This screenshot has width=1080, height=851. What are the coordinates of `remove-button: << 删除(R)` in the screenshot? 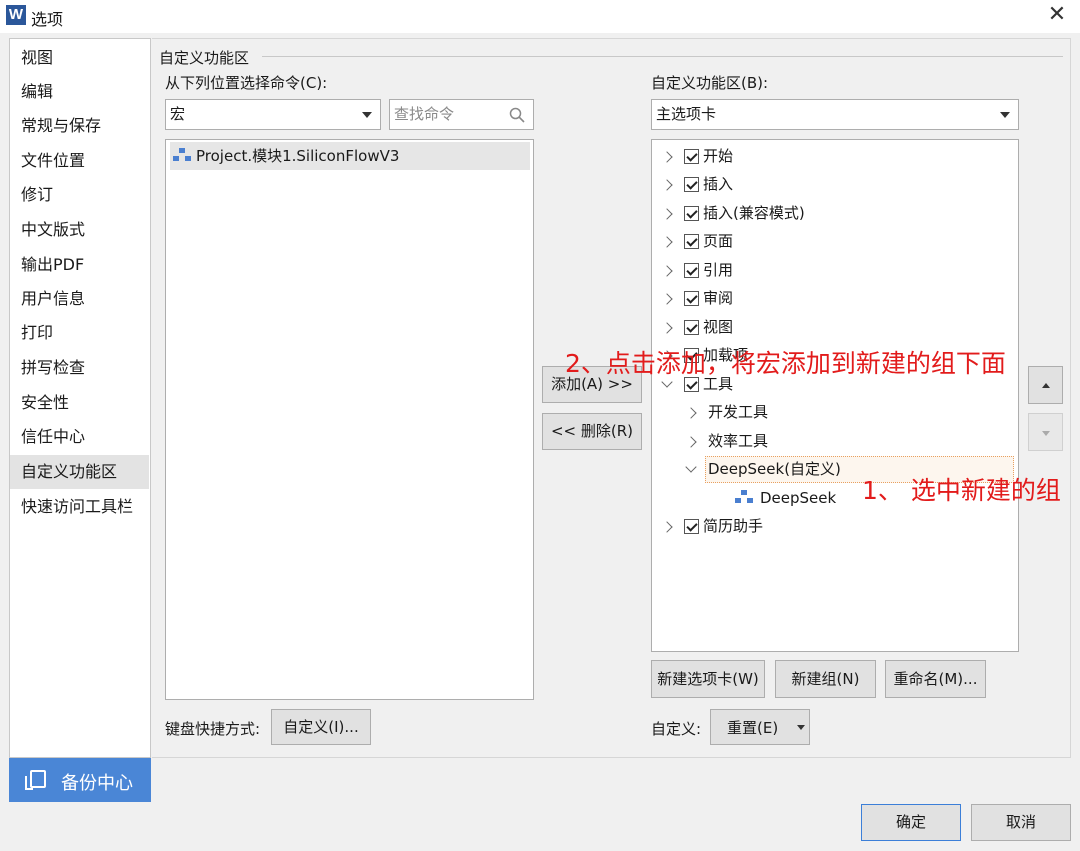 It's located at (592, 431).